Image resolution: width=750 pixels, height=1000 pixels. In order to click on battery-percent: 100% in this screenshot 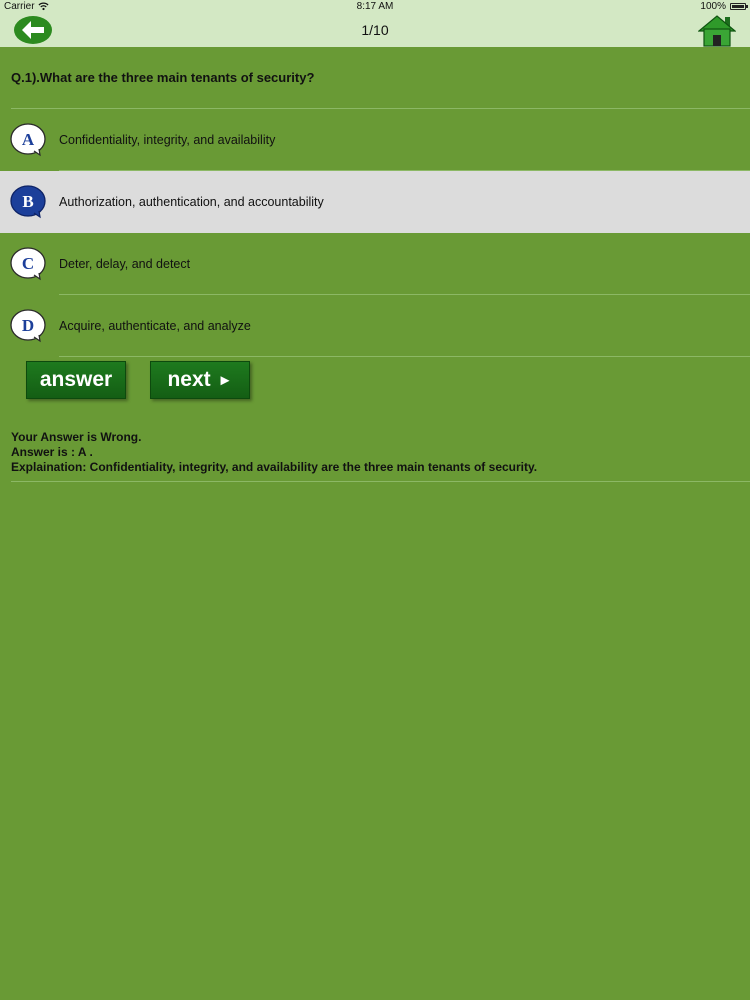, I will do `click(713, 6)`.